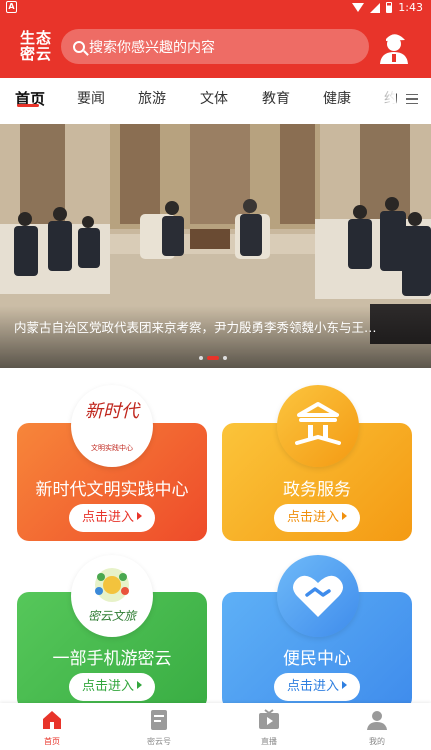  I want to click on app-header: A 1:43 生态 密云 搜索你感兴趣的内容, so click(215, 39).